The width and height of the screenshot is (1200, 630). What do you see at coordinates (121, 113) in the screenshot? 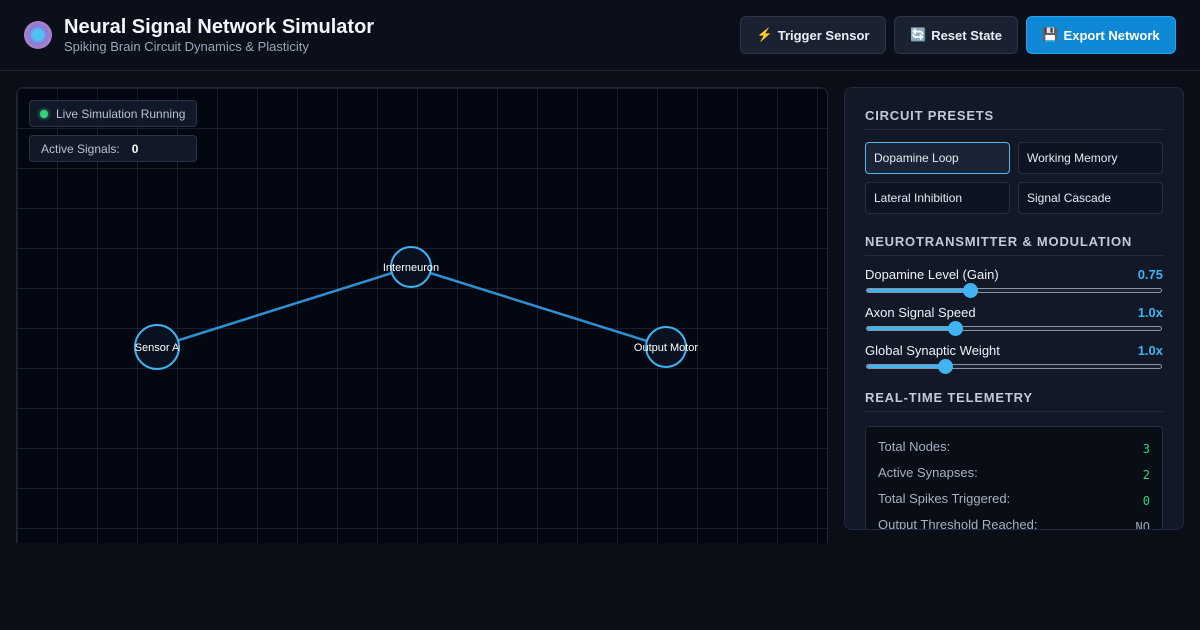
I see `simulation-status-text: Live Simulation Running` at bounding box center [121, 113].